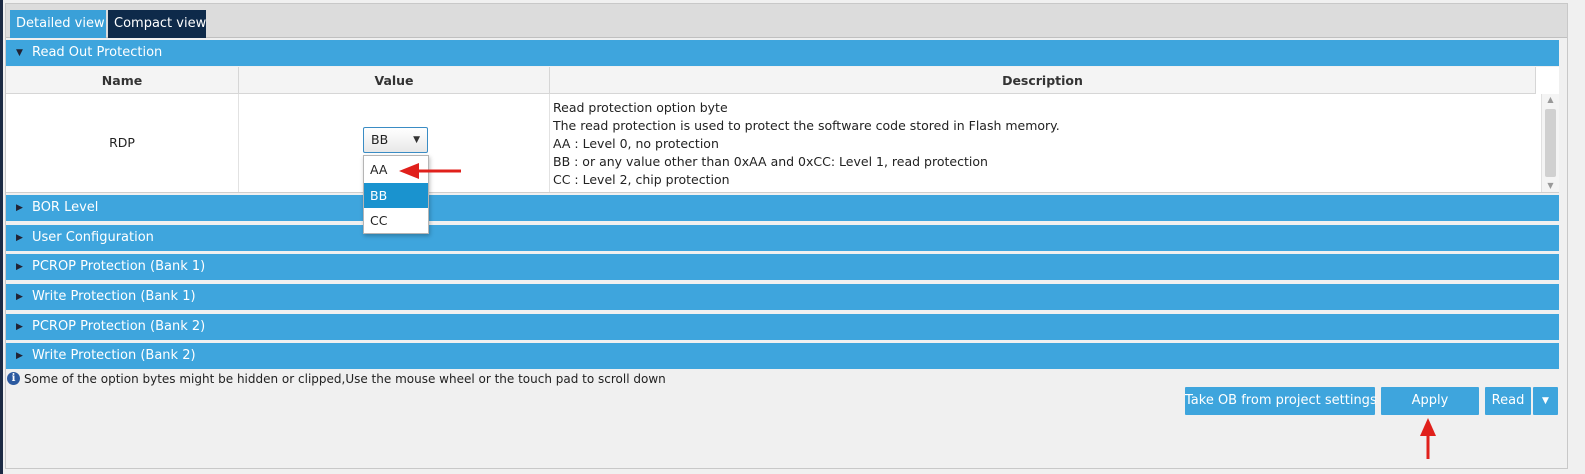 This screenshot has width=1585, height=474. What do you see at coordinates (1430, 401) in the screenshot?
I see `apply-button: Apply` at bounding box center [1430, 401].